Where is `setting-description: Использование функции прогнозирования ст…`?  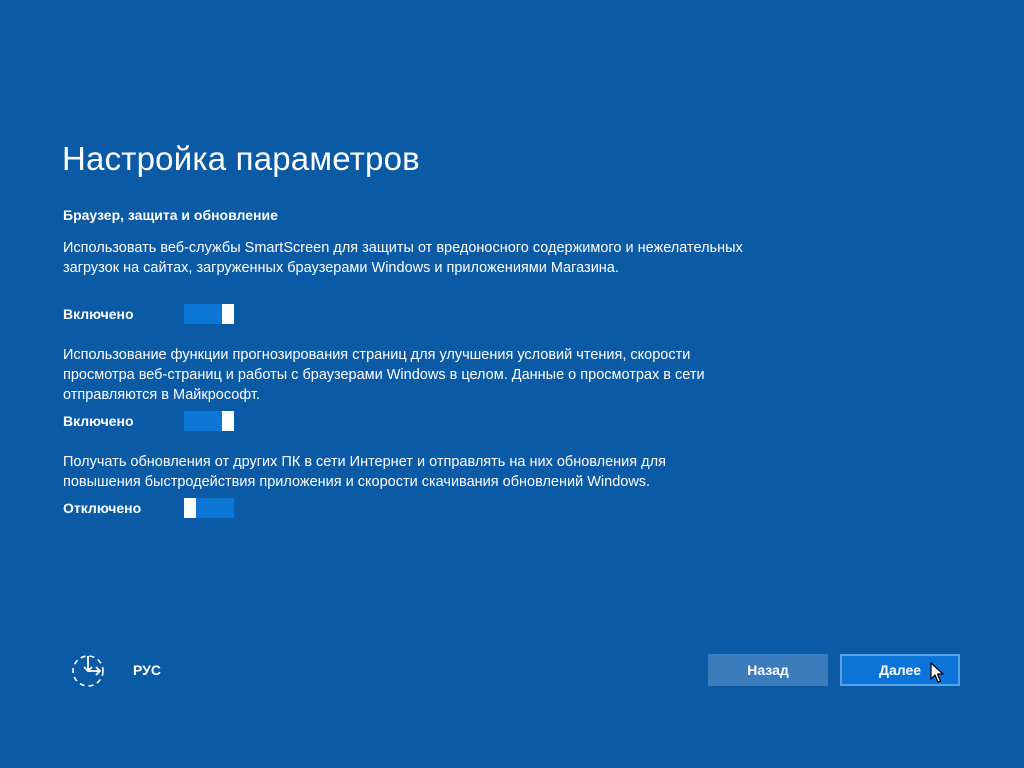 setting-description: Использование функции прогнозирования ст… is located at coordinates (384, 375).